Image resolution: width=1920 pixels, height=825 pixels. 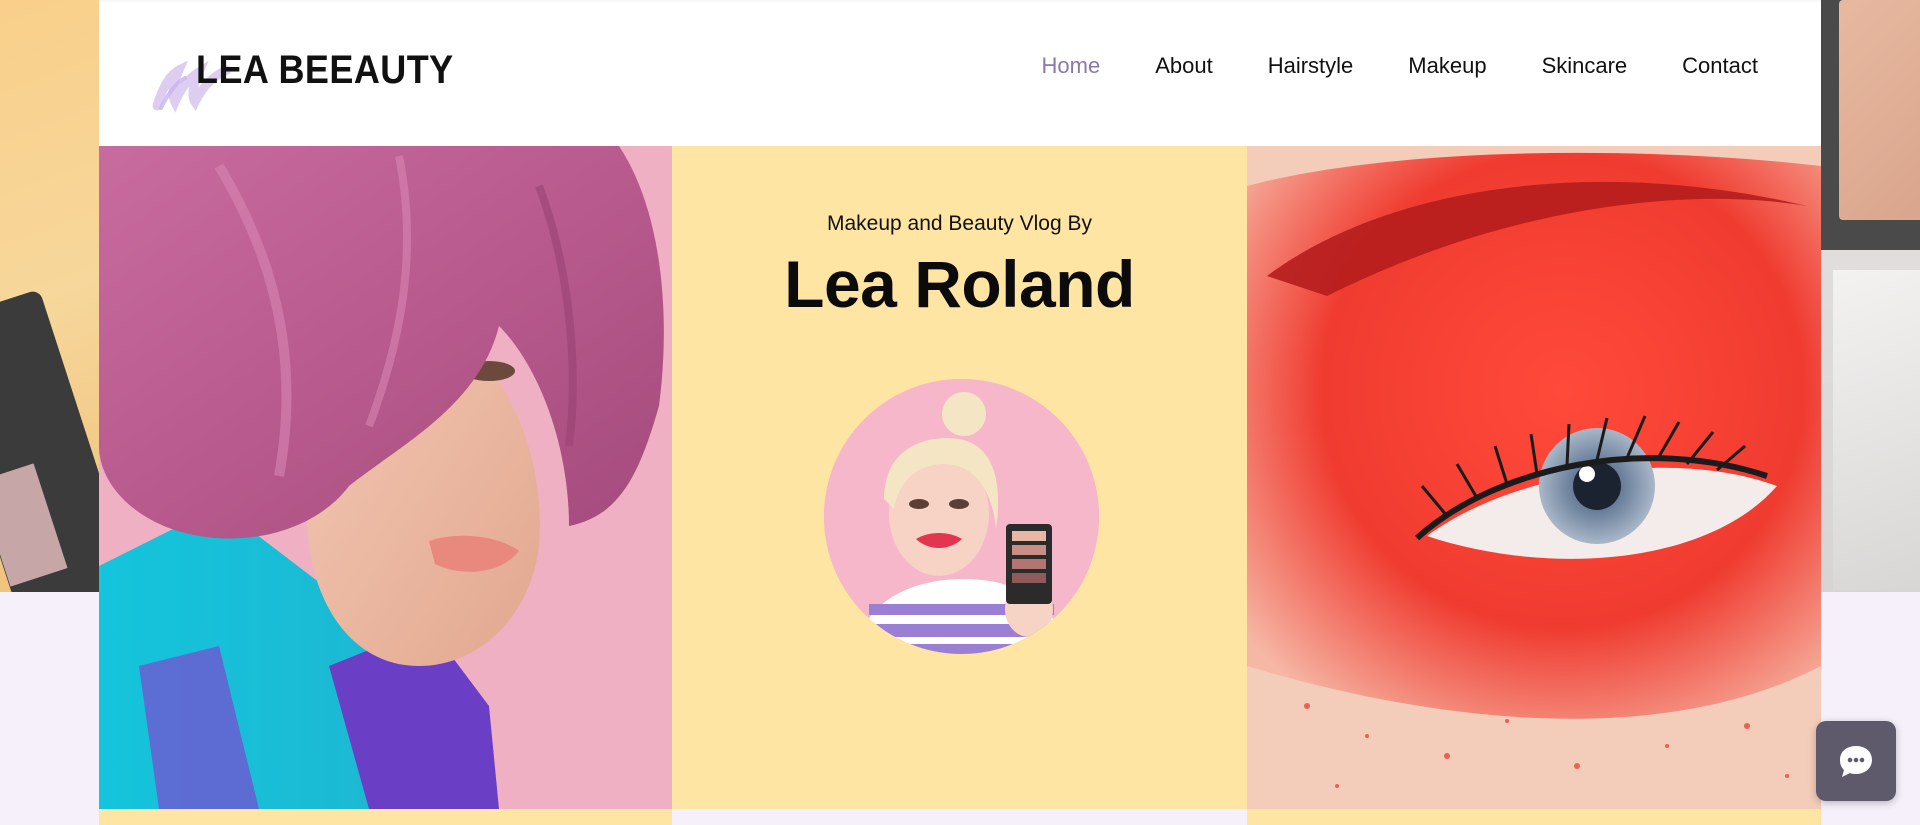 What do you see at coordinates (1447, 66) in the screenshot?
I see `nav-item-makeup: Makeup` at bounding box center [1447, 66].